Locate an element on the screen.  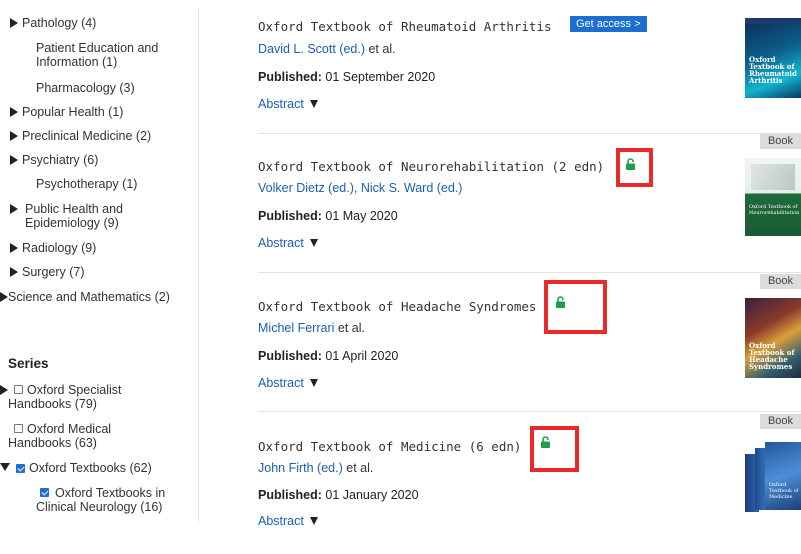
subject-label: Pharmacology (3) is located at coordinates (85, 88).